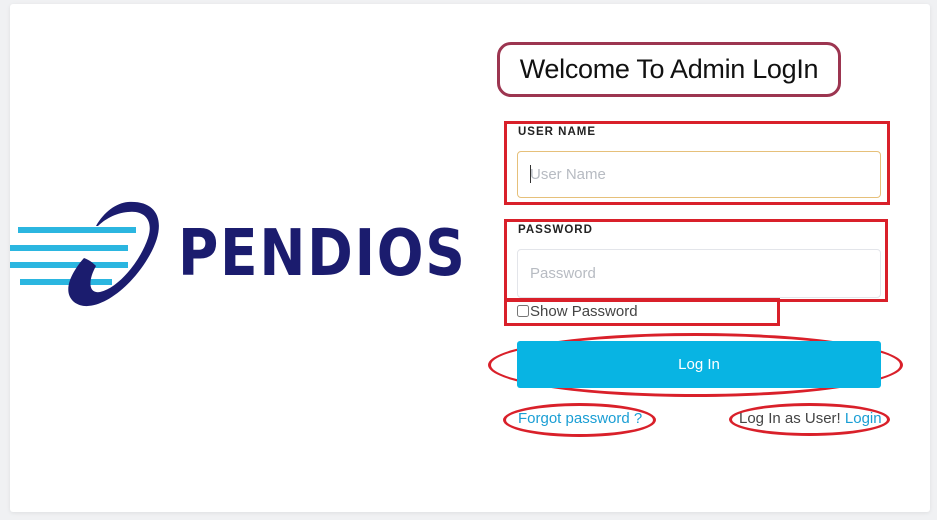  What do you see at coordinates (523, 311) in the screenshot?
I see `show-password-checkbox` at bounding box center [523, 311].